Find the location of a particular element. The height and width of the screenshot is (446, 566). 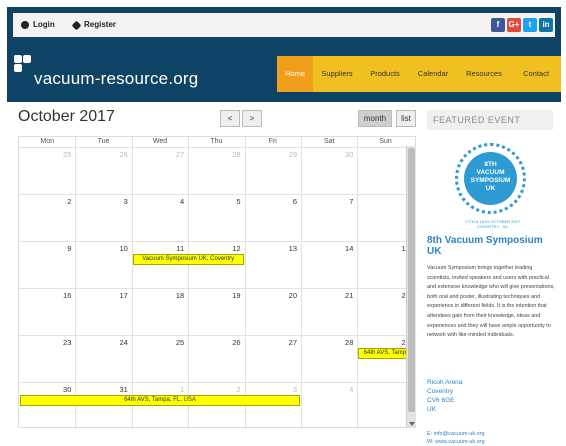

event-title: 8th Vacuum Symposium UK is located at coordinates (492, 246).